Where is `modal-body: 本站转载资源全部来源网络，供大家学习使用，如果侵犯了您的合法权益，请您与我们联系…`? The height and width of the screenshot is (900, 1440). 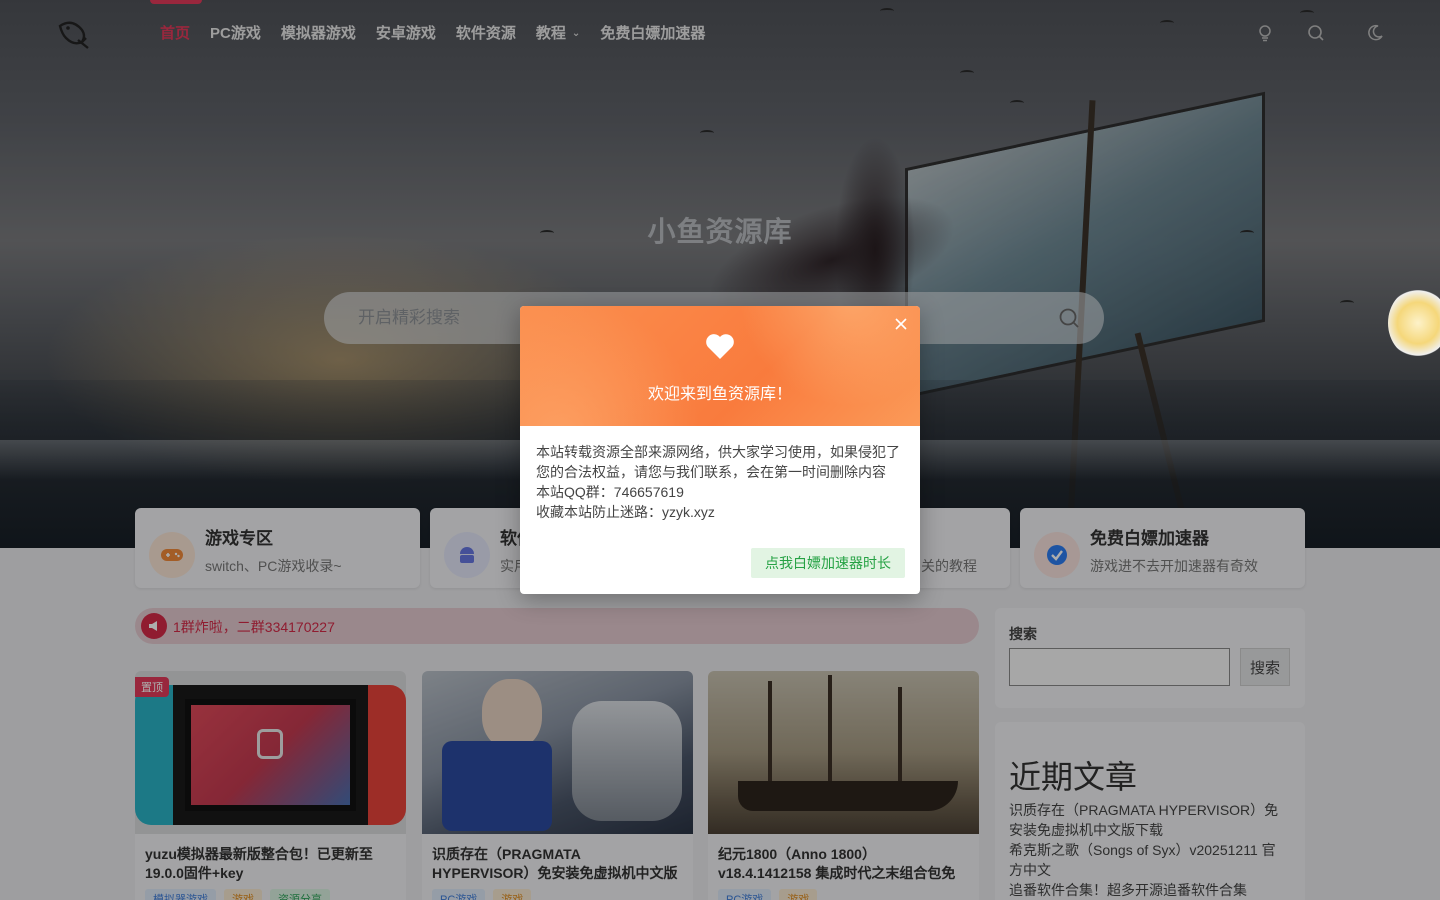 modal-body: 本站转载资源全部来源网络，供大家学习使用，如果侵犯了您的合法权益，请您与我们联系… is located at coordinates (718, 482).